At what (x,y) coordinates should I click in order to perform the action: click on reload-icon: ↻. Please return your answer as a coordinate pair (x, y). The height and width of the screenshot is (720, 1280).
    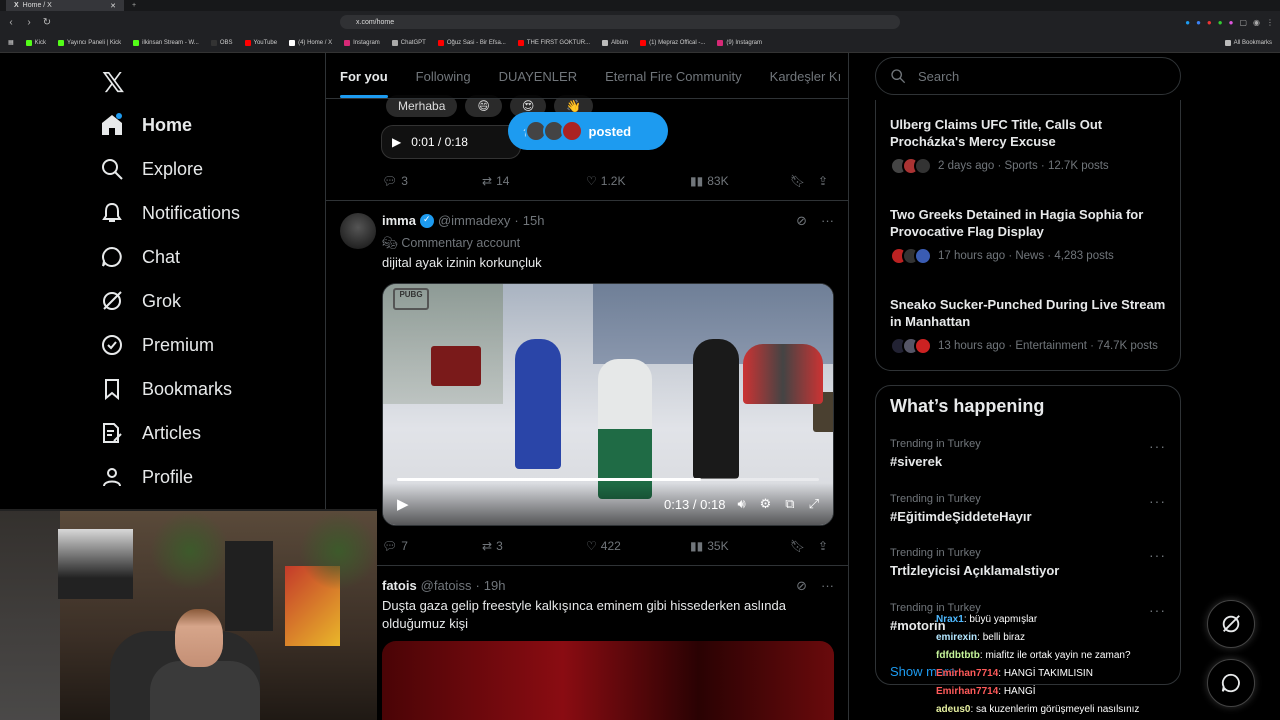
    Looking at the image, I should click on (47, 22).